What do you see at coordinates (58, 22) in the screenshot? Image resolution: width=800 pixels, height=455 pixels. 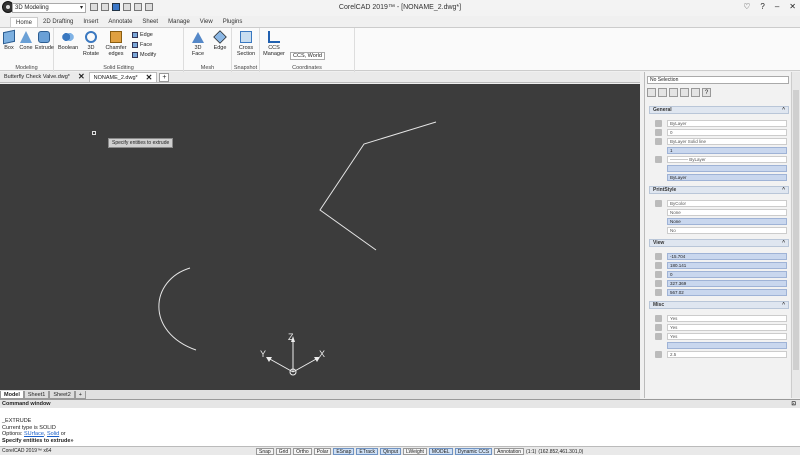 I see `tab-2d-drafting: 2D Drafting` at bounding box center [58, 22].